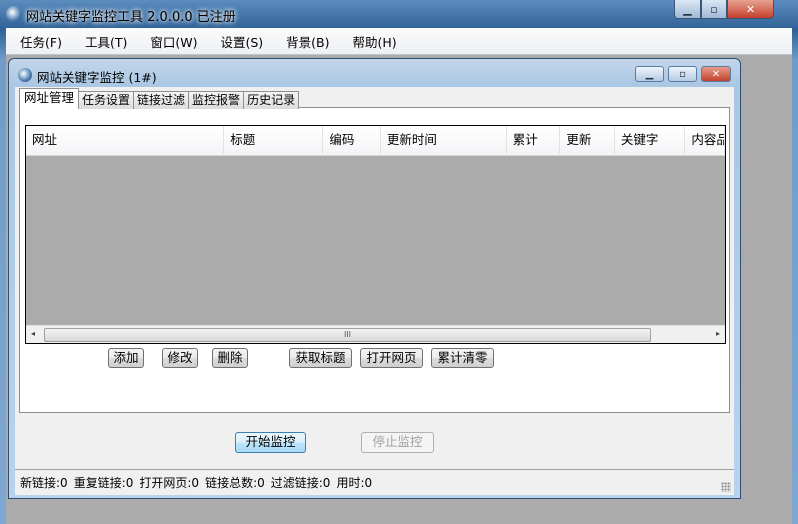 This screenshot has width=798, height=524. Describe the element at coordinates (399, 14) in the screenshot. I see `title-bar: 网站关键字监控工具 2.0.0.0 已注册 ▁ ▫ ✕` at that location.